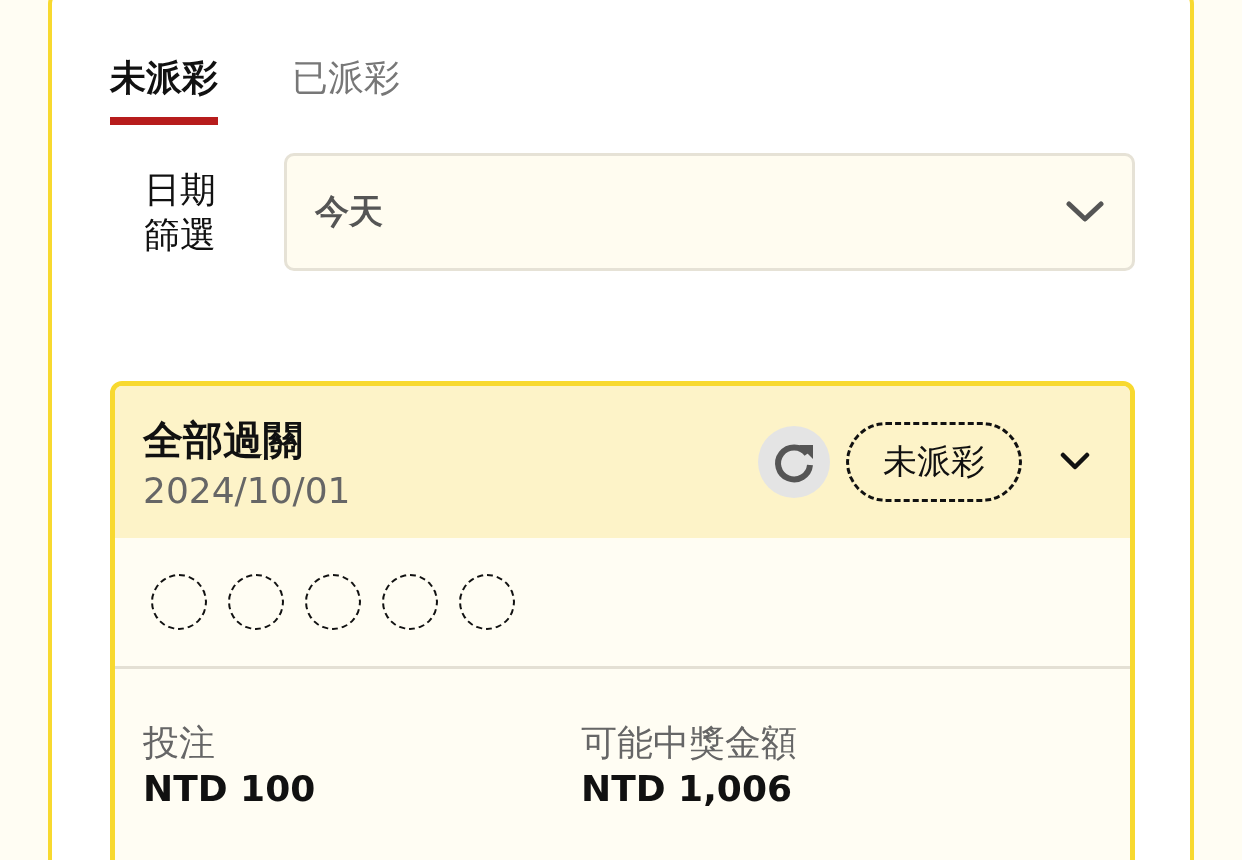  I want to click on tab: 已派彩, so click(346, 86).